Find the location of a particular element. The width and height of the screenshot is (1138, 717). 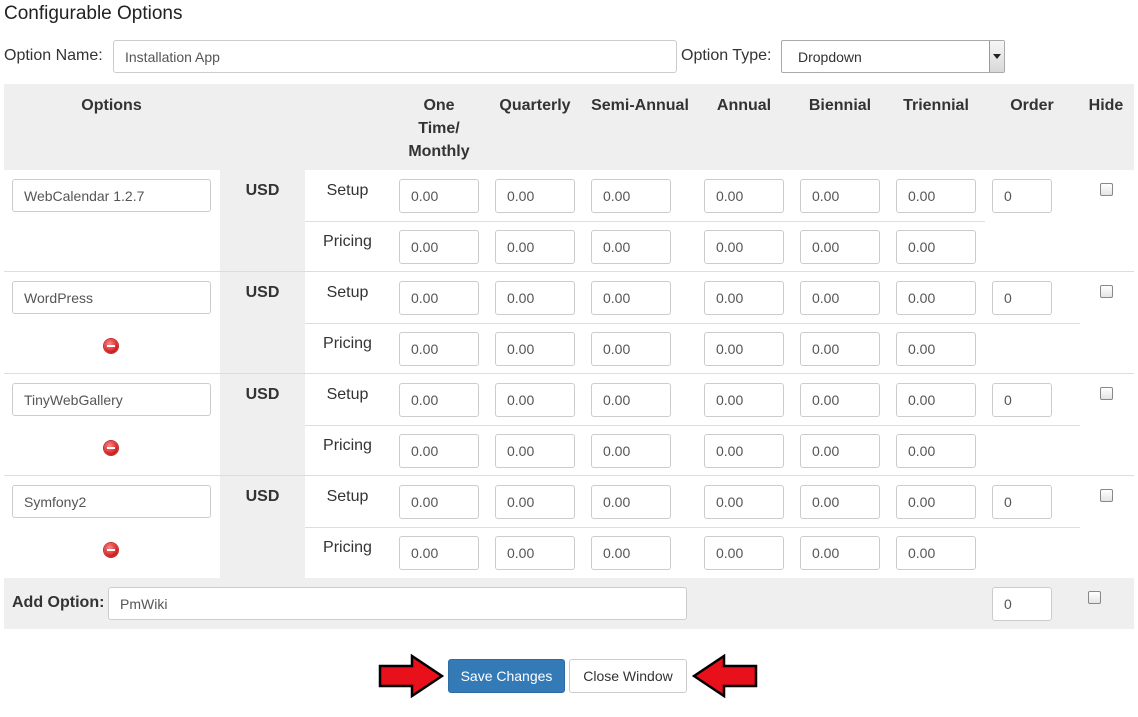

add-option-input is located at coordinates (397, 603).